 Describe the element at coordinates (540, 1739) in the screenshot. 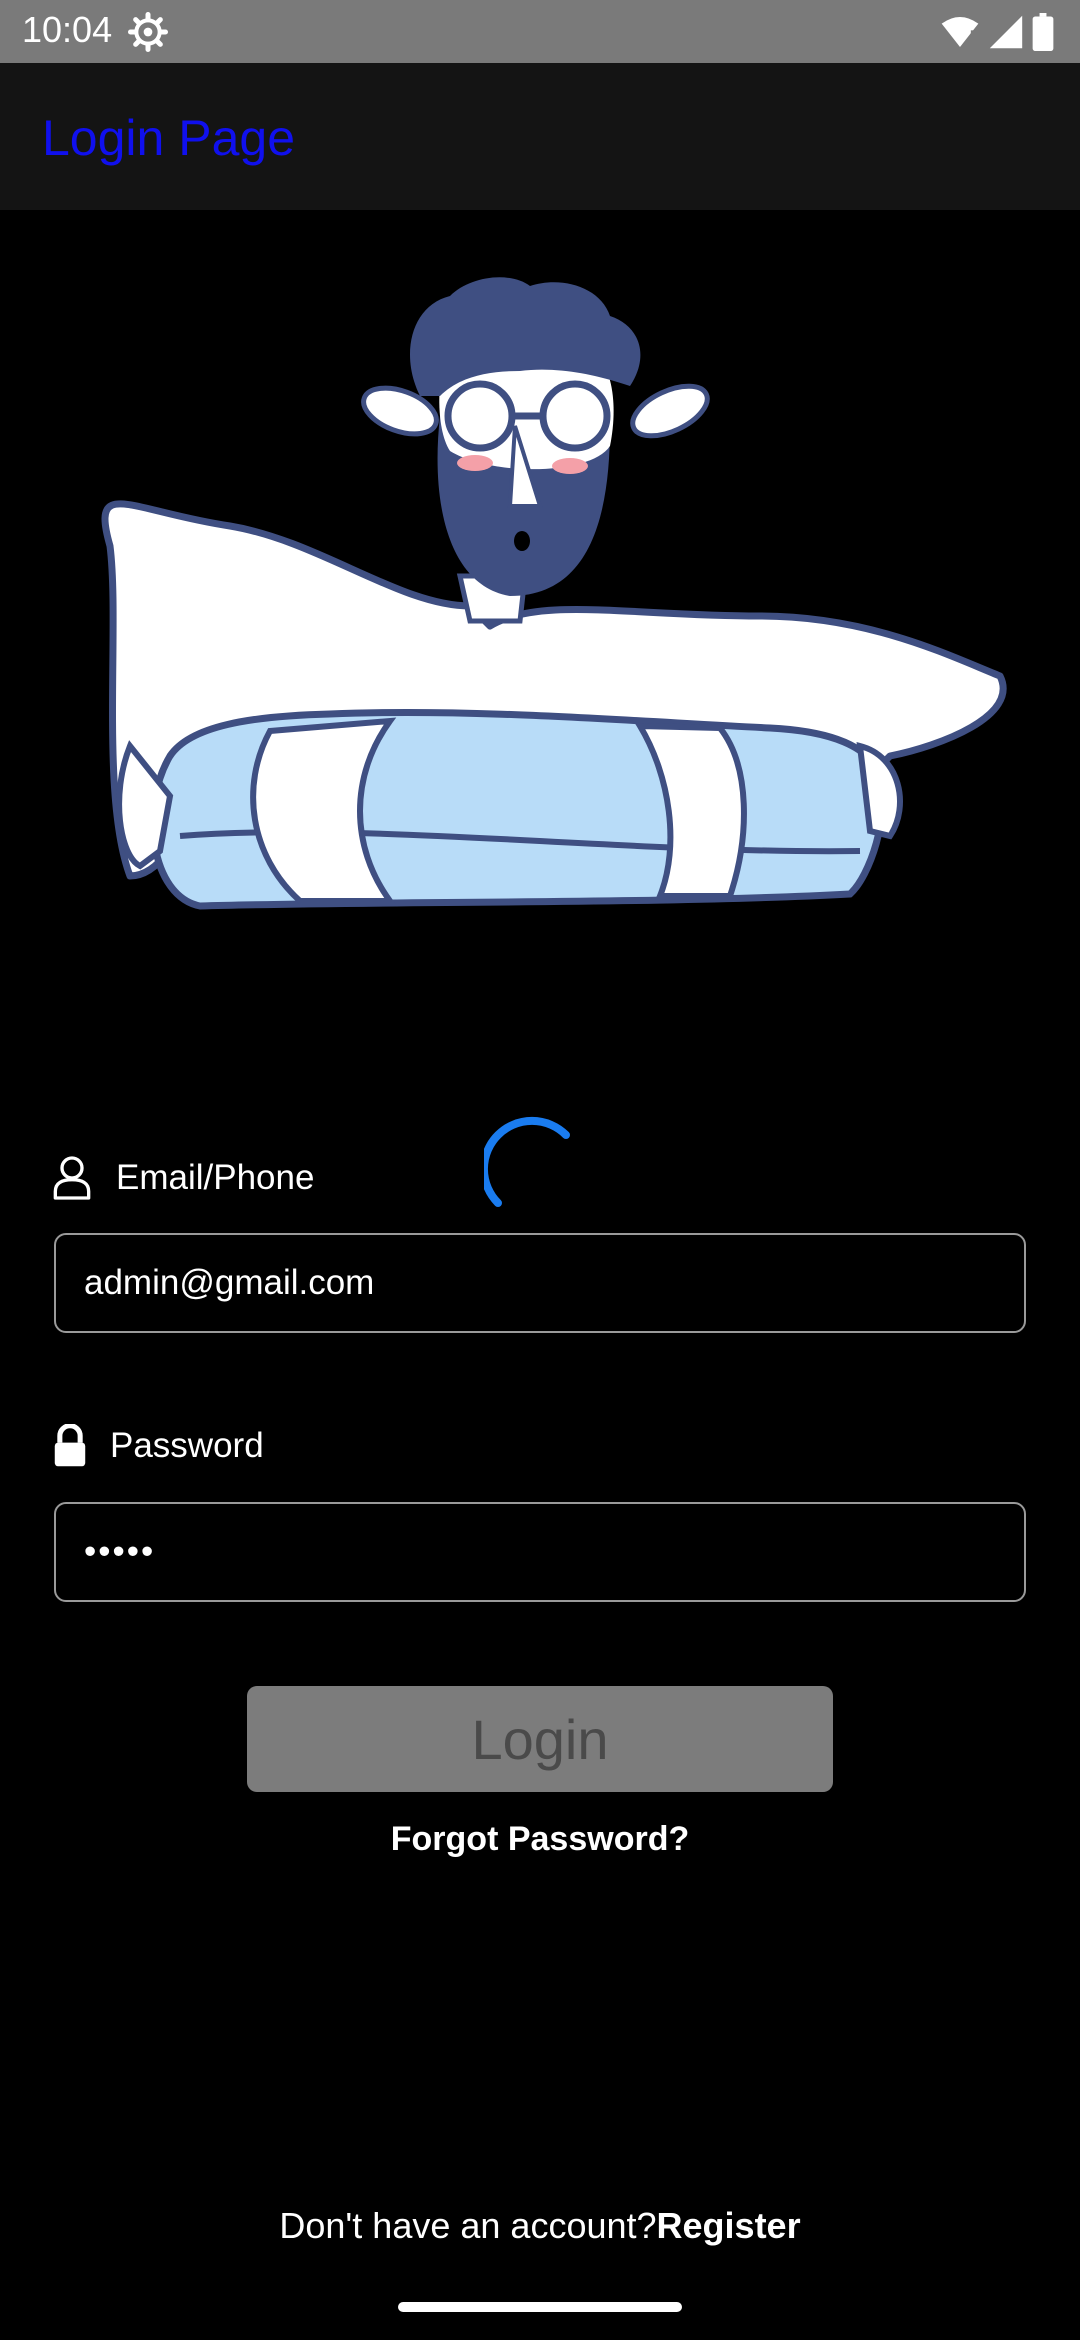

I see `login-button: Login` at that location.